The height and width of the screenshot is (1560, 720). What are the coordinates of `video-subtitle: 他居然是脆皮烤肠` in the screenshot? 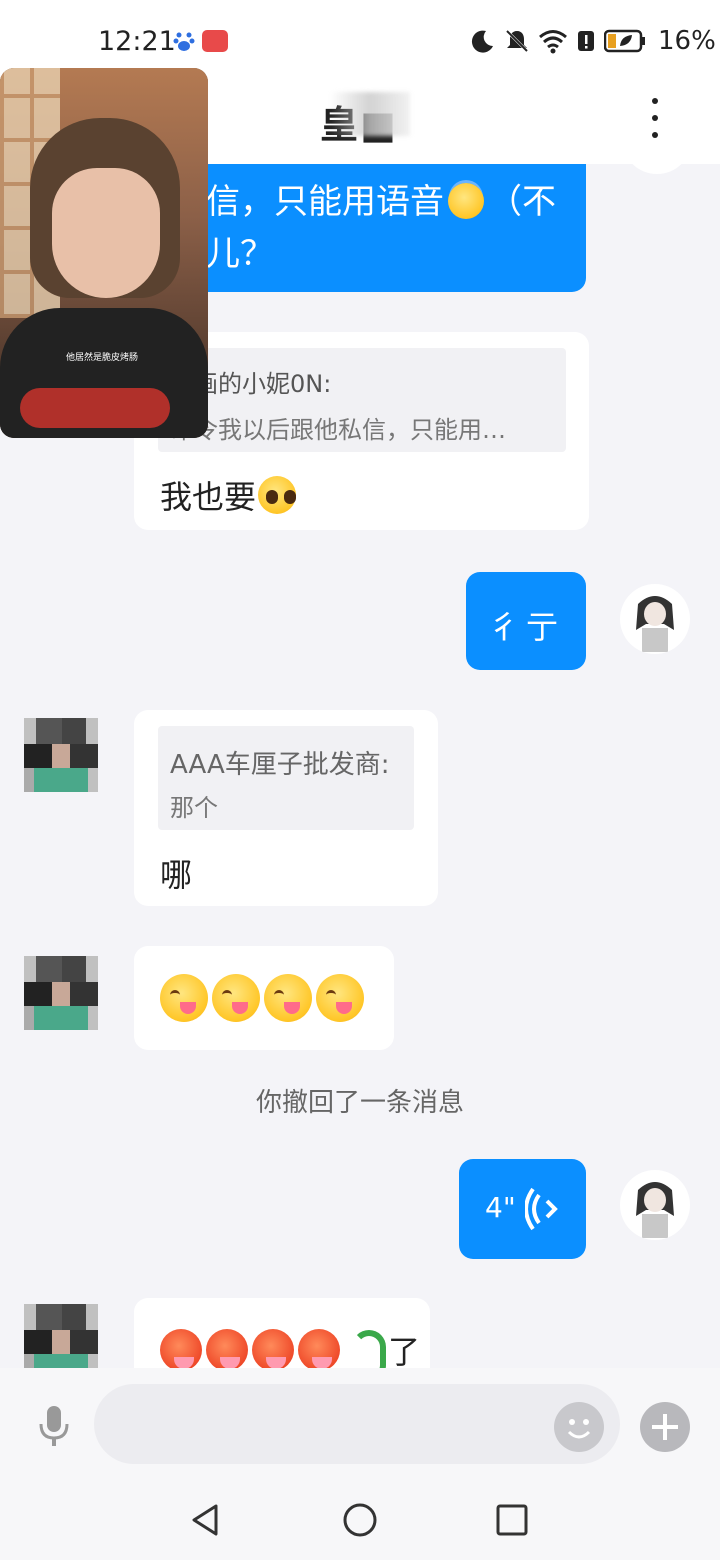 It's located at (102, 358).